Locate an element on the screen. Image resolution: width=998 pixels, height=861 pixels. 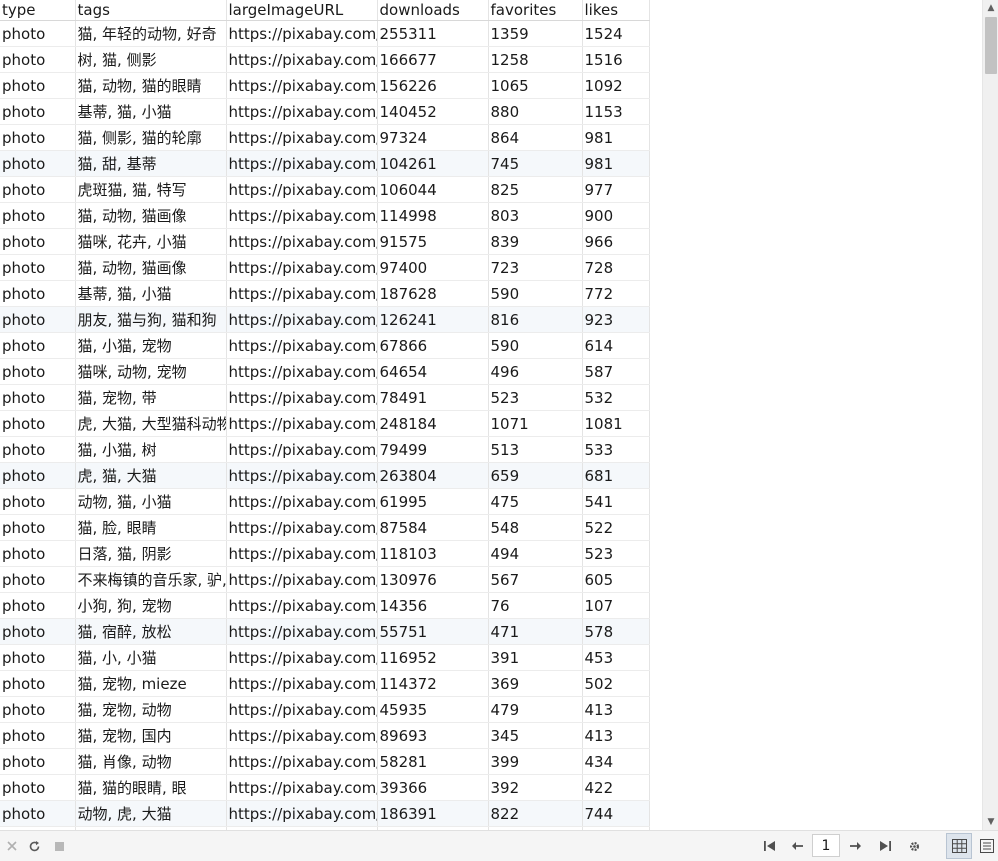
page-number-field: 1 is located at coordinates (826, 845).